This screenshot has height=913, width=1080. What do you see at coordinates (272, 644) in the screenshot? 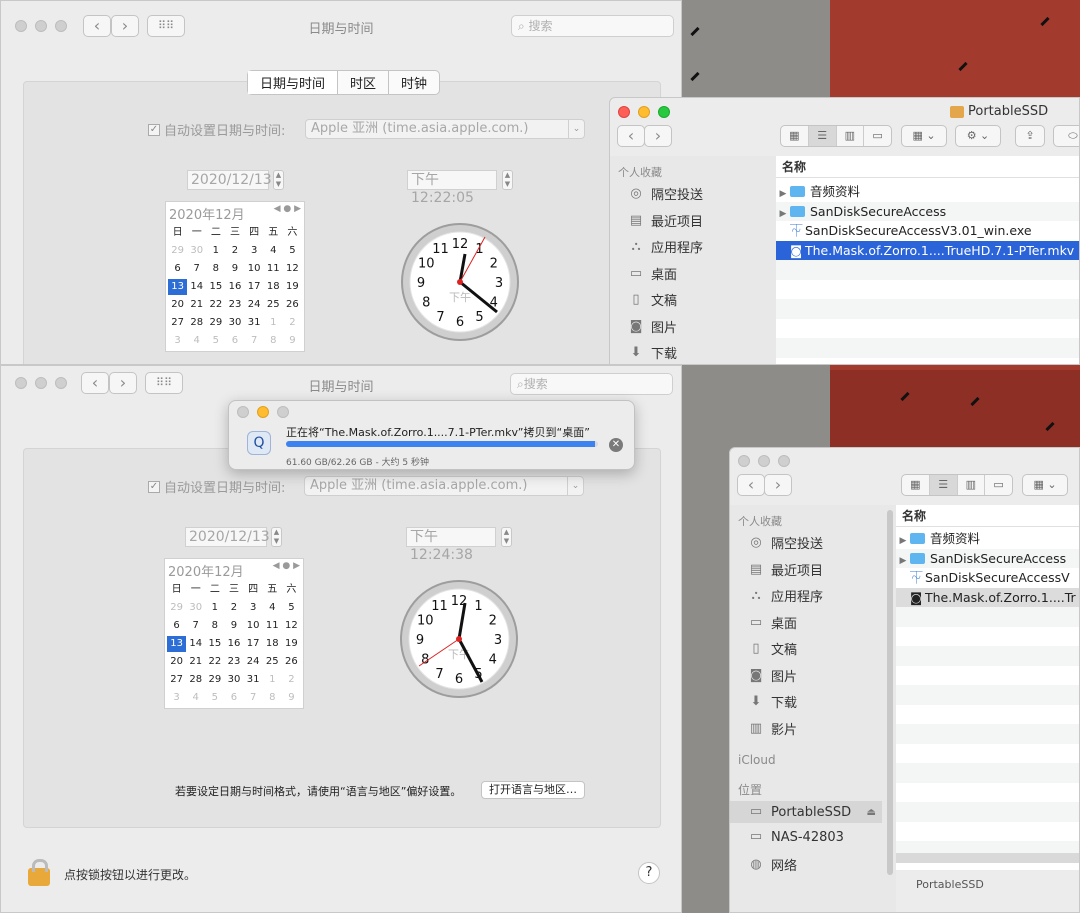
I see `calendar-day: 18` at bounding box center [272, 644].